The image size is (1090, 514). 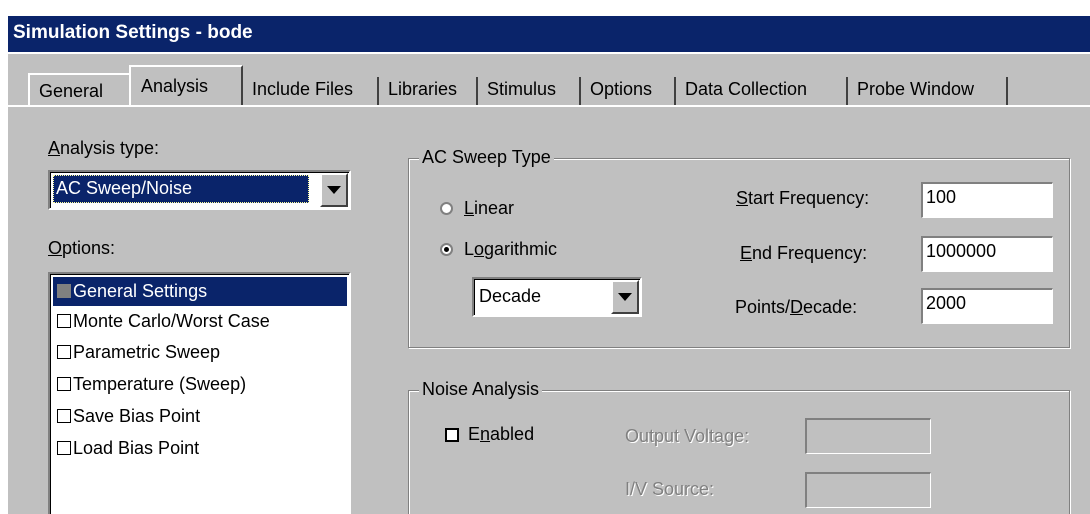 What do you see at coordinates (746, 89) in the screenshot?
I see `tab-label: Data Collection` at bounding box center [746, 89].